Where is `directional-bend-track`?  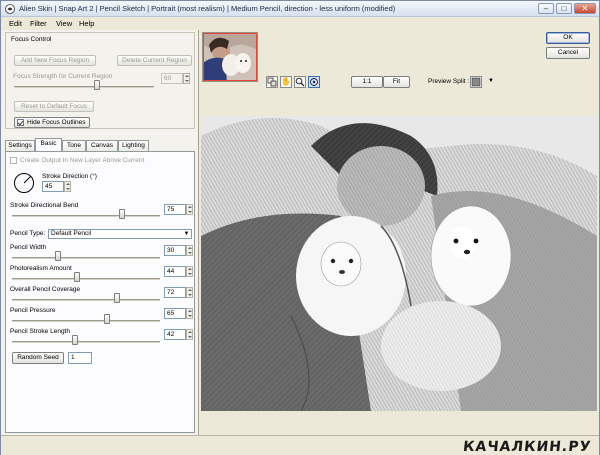 directional-bend-track is located at coordinates (86, 216).